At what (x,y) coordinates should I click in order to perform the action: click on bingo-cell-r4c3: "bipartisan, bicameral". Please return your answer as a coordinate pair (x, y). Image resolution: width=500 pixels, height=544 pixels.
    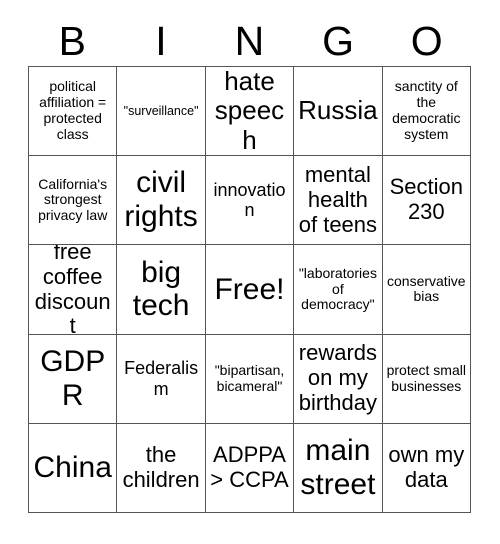
    Looking at the image, I should click on (250, 379).